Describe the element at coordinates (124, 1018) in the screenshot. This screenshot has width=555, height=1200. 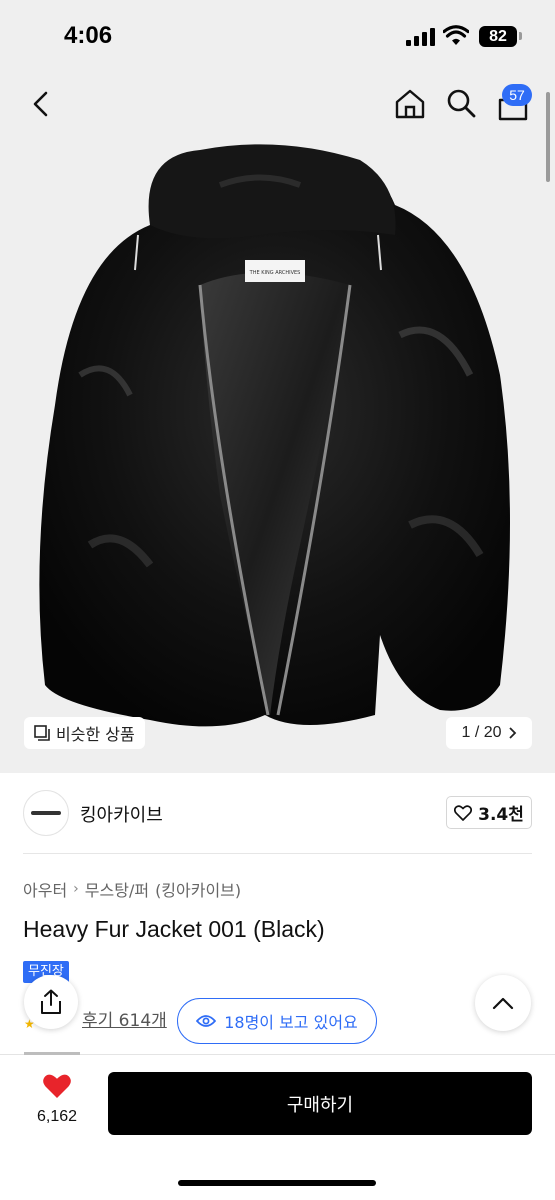
I see `review-count-link: 후기 614개` at that location.